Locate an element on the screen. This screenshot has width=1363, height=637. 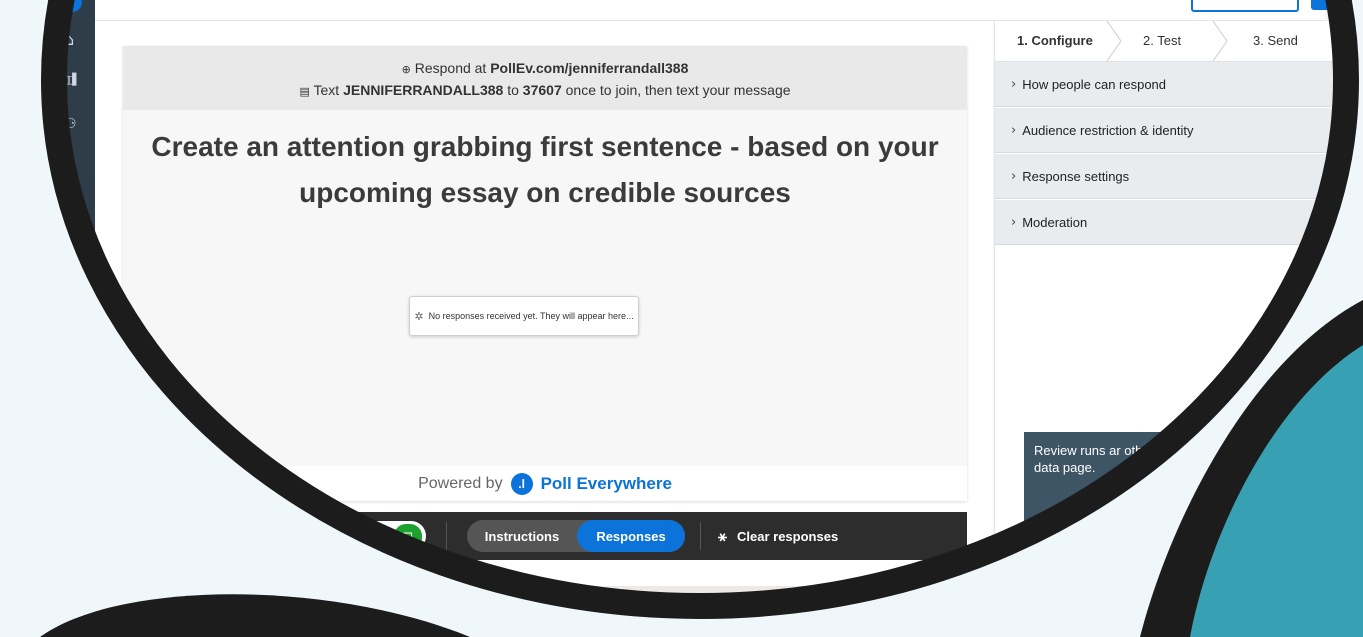
review-tooltip: Review runs ar other data page. is located at coordinates (1104, 479).